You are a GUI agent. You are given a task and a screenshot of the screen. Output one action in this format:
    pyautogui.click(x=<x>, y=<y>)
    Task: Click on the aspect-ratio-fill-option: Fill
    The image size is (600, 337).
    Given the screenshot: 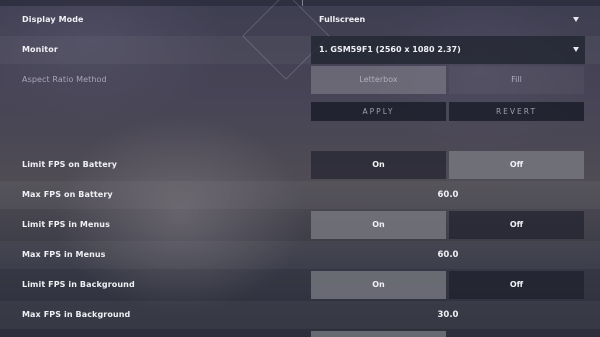 What is the action you would take?
    pyautogui.click(x=516, y=80)
    